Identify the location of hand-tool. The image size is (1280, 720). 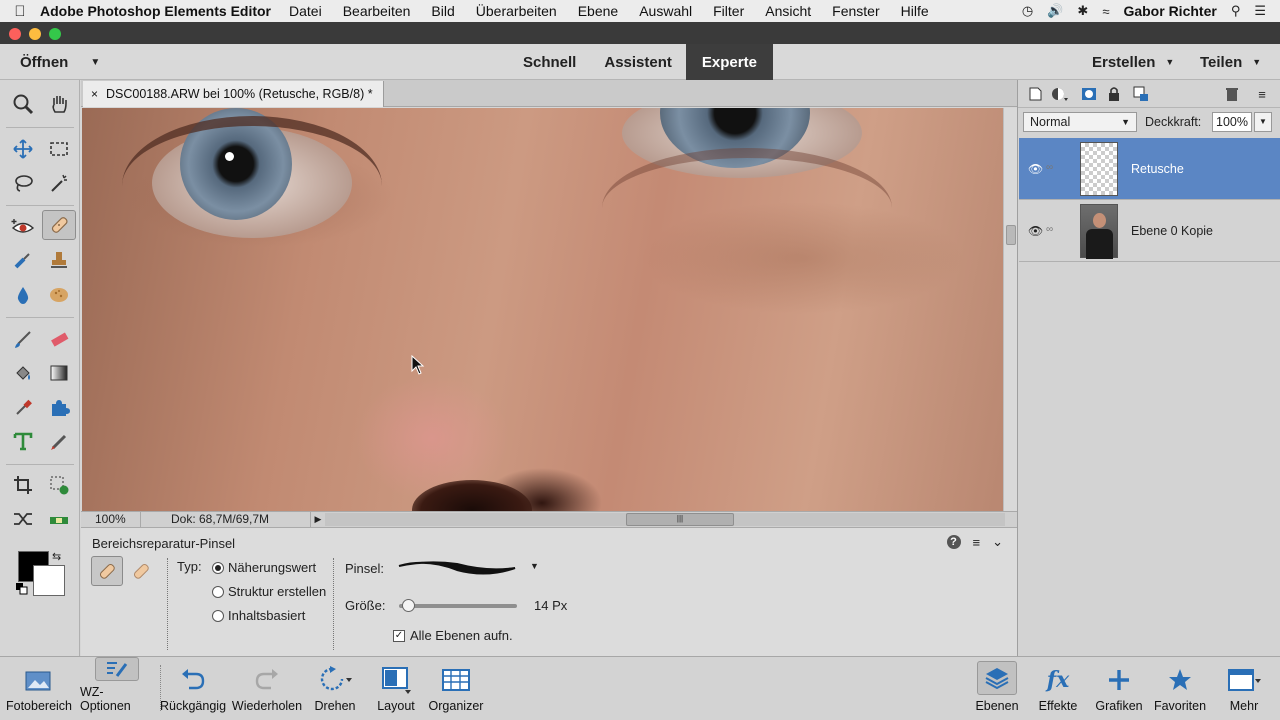
(59, 104).